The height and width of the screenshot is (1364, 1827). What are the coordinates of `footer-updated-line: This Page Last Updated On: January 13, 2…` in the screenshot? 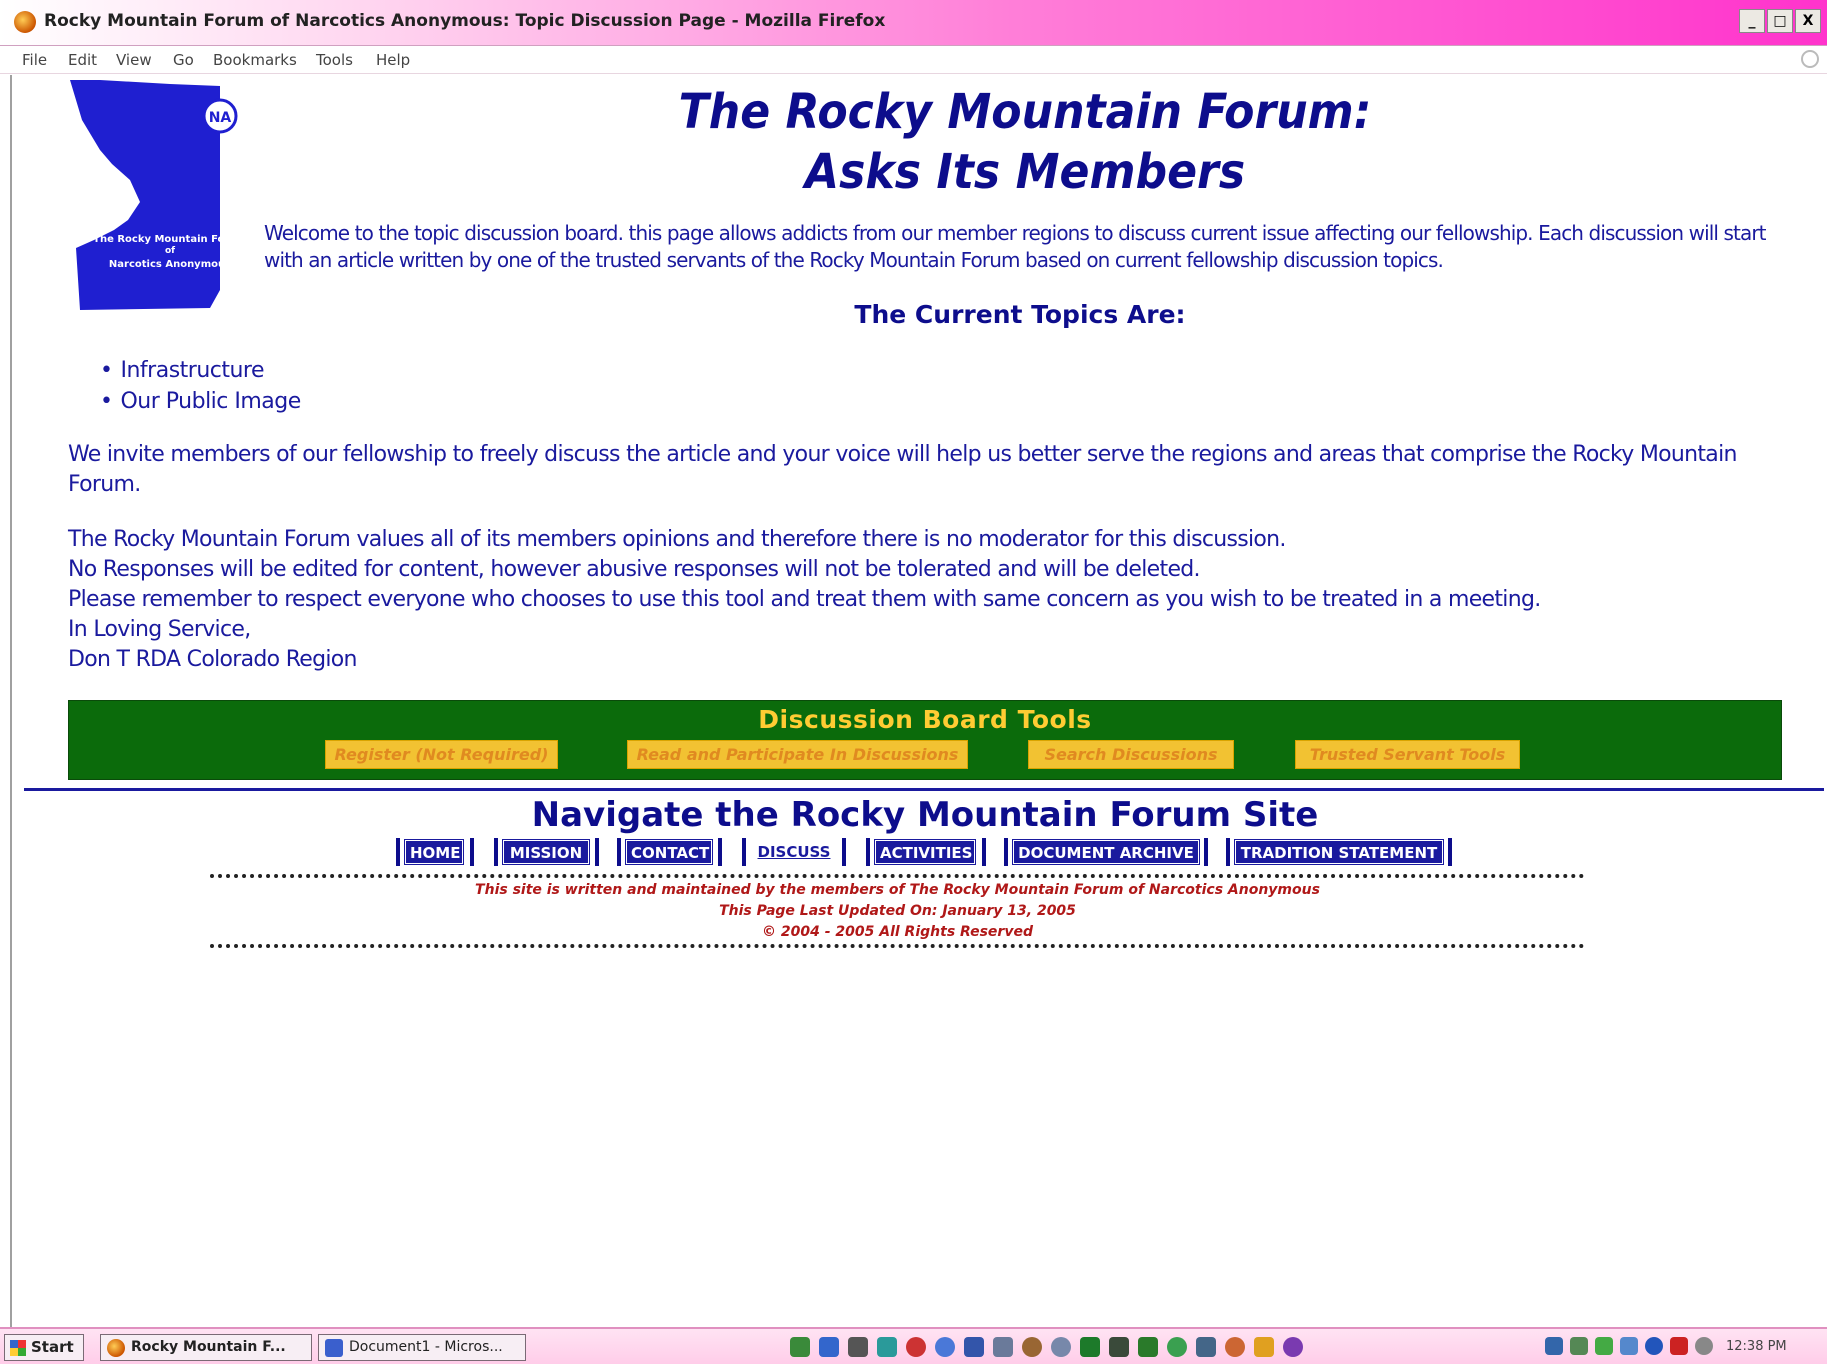 It's located at (897, 911).